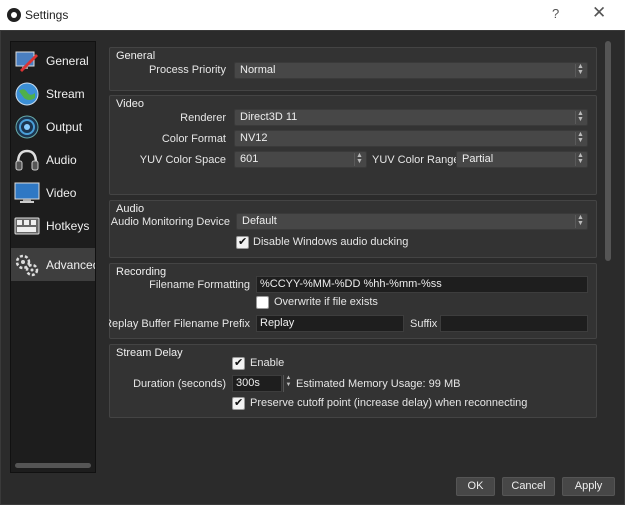 The height and width of the screenshot is (505, 625). What do you see at coordinates (27, 225) in the screenshot?
I see `keyboard-icon` at bounding box center [27, 225].